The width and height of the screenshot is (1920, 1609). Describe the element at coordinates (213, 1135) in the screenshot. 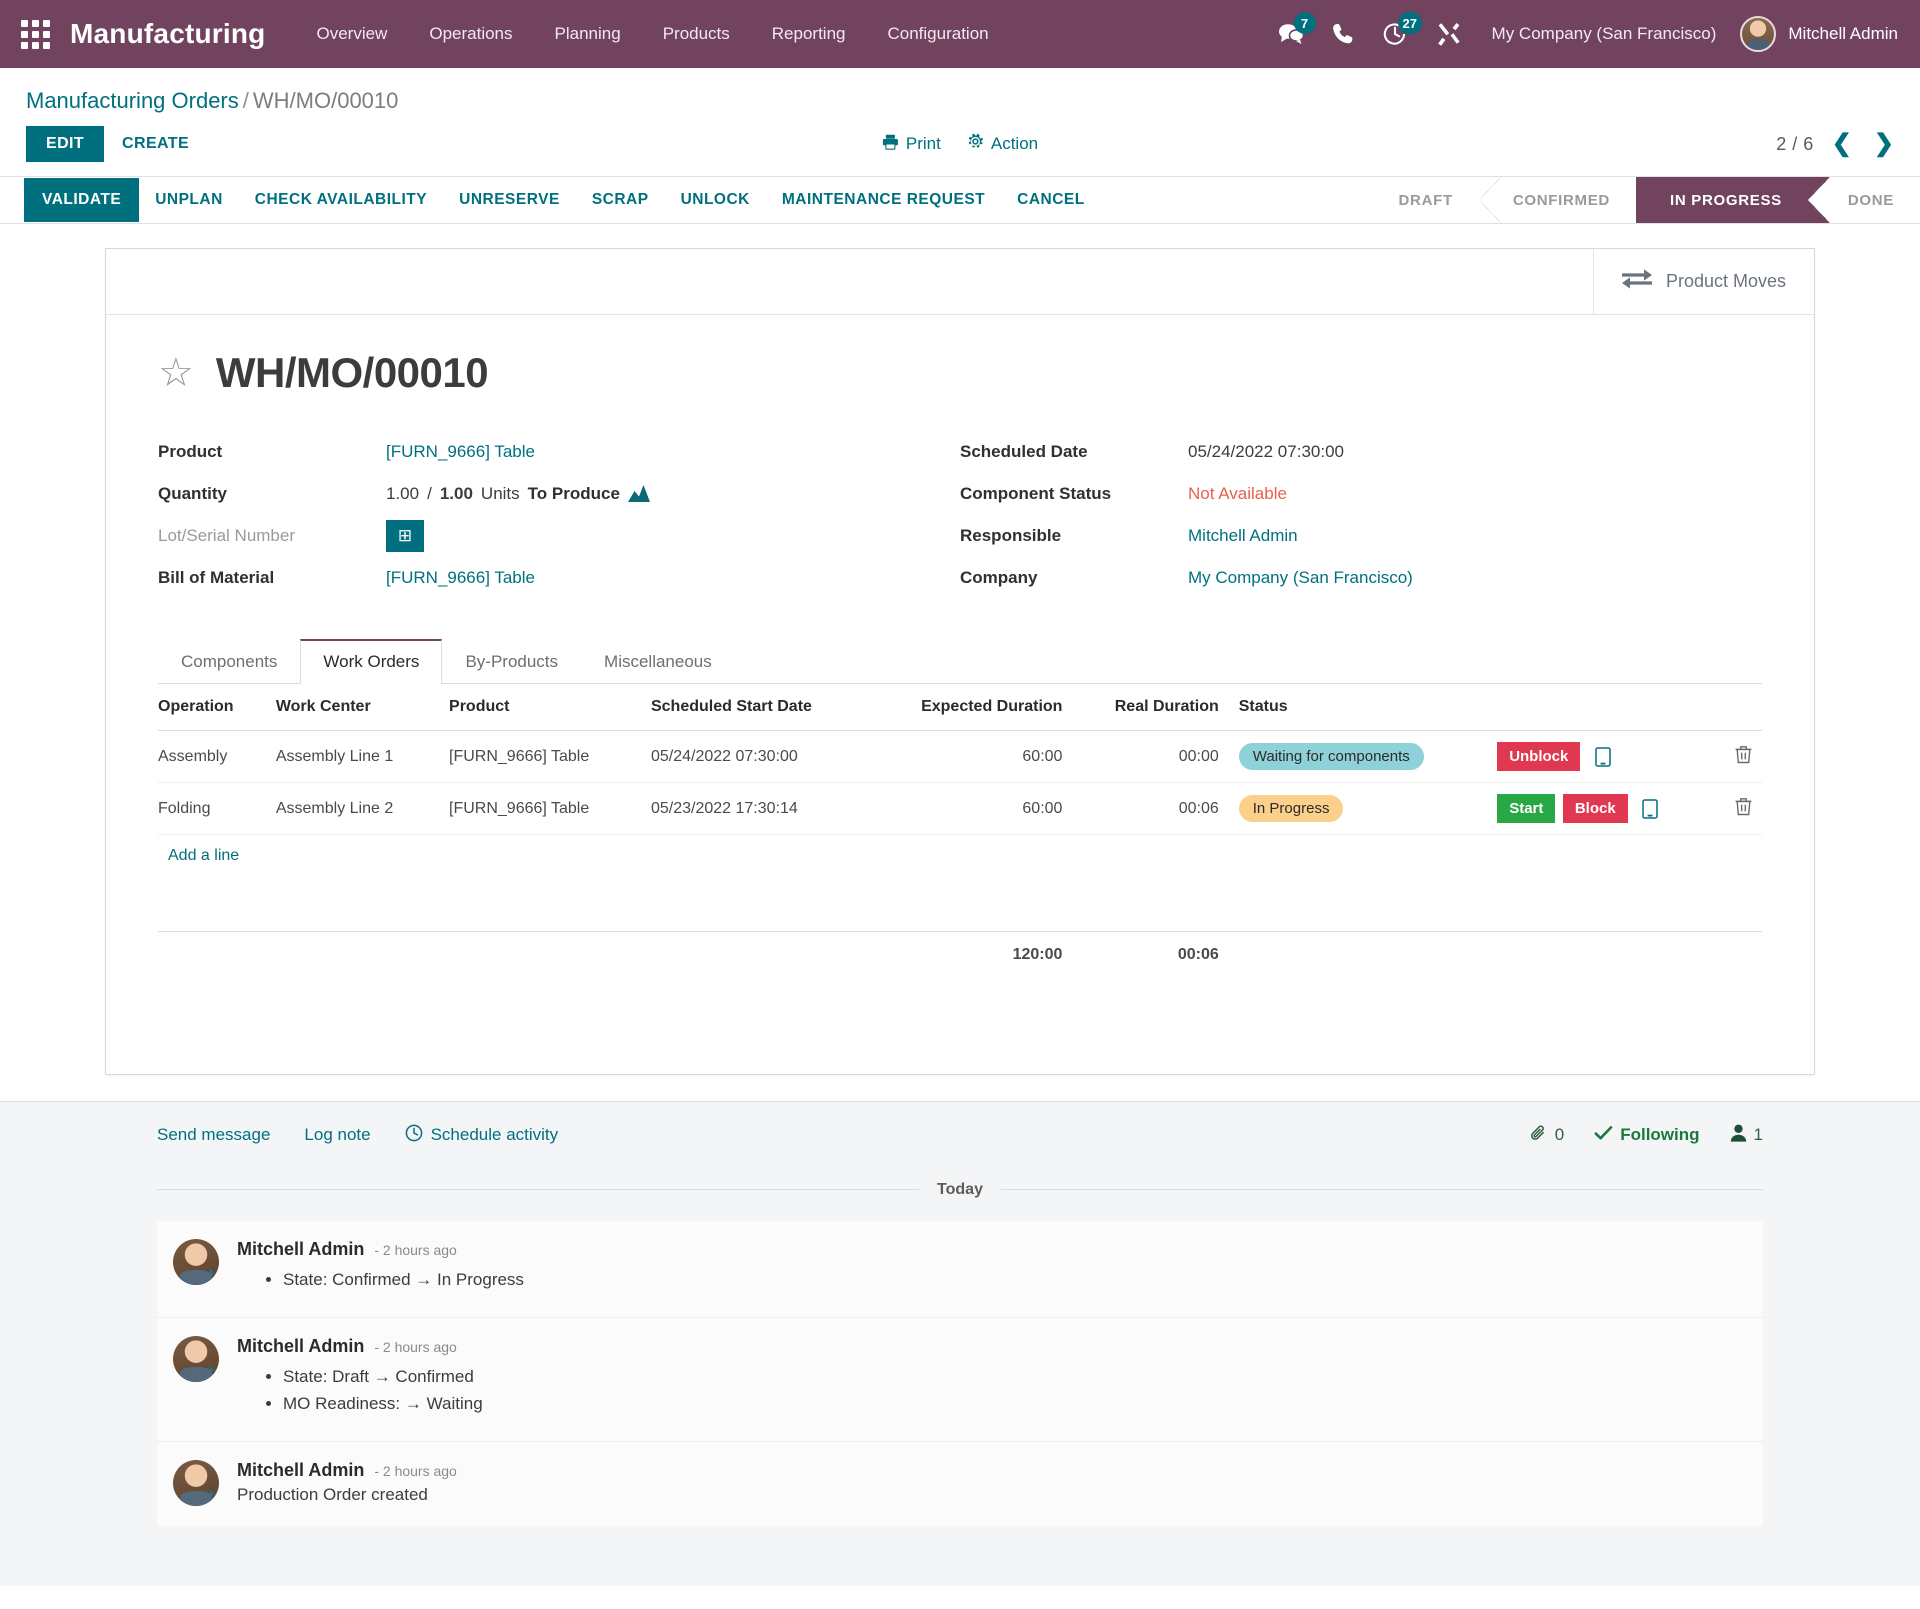

I see `send-message-button: Send message` at that location.